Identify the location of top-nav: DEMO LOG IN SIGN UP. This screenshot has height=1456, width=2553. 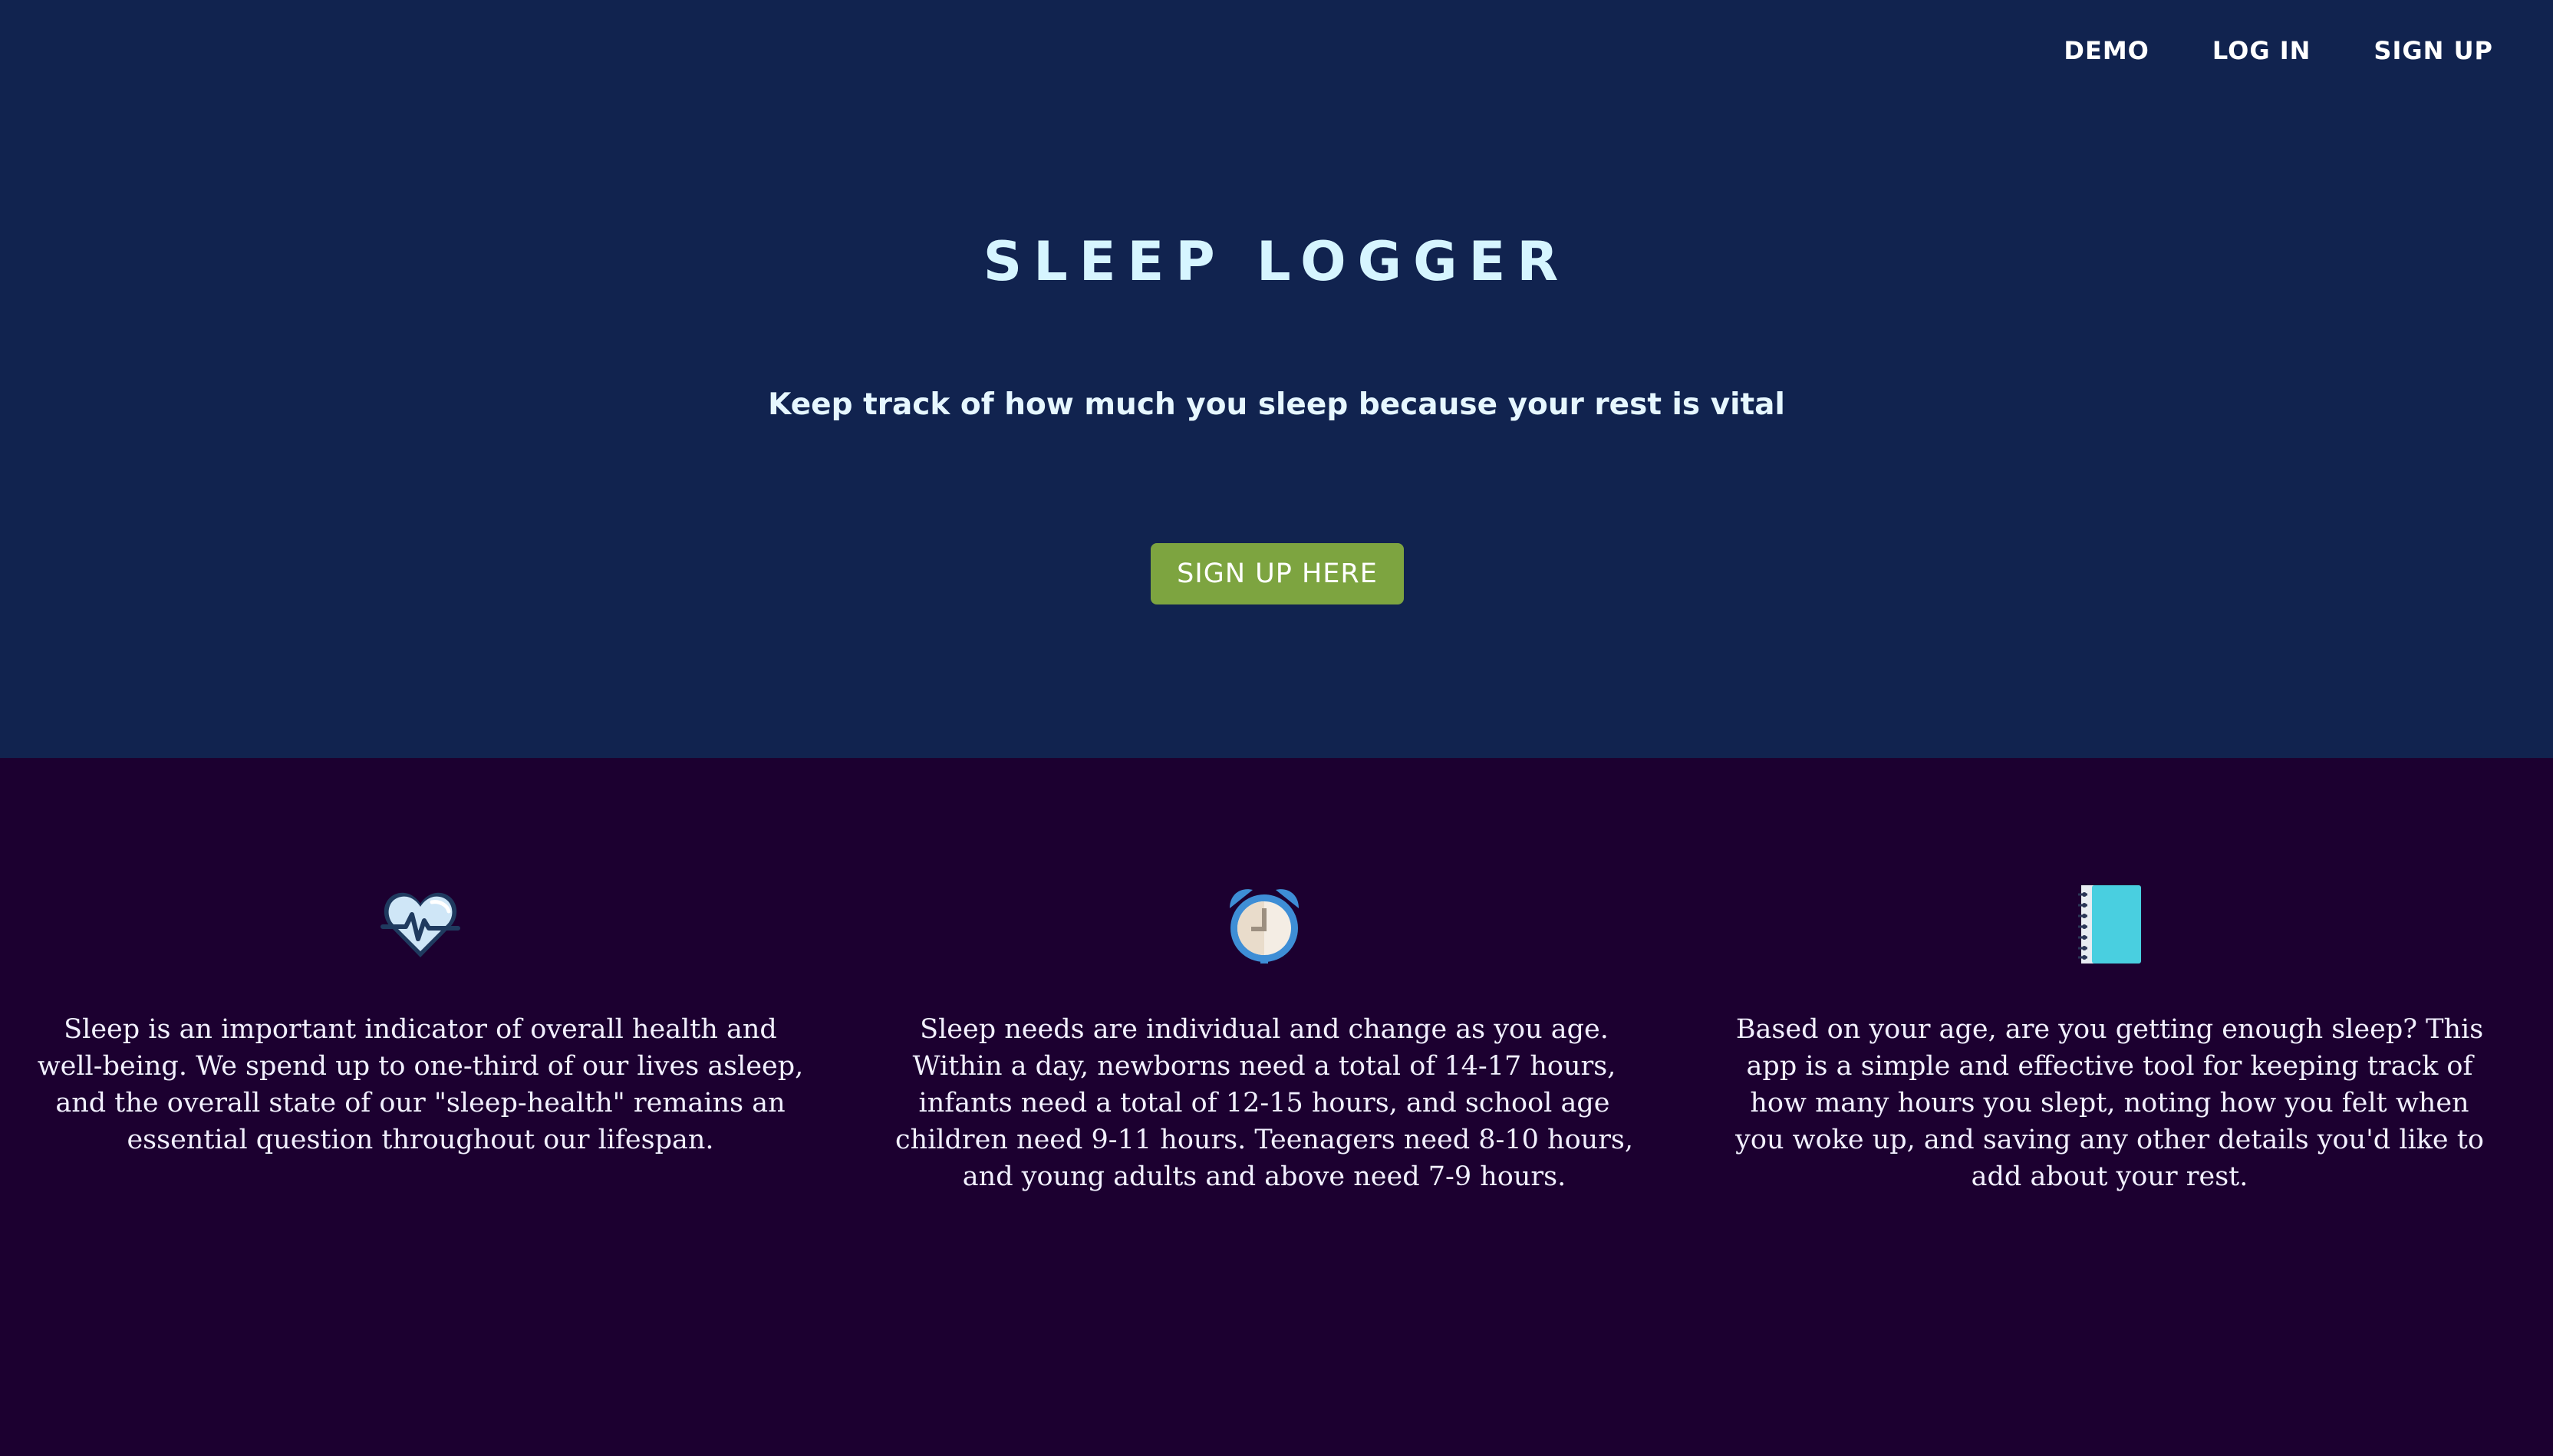
(2278, 51).